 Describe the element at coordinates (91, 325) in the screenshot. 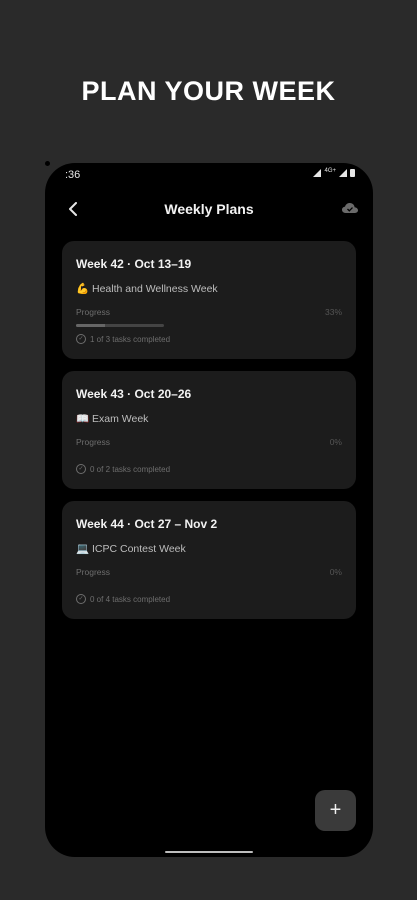

I see `progress-fill` at that location.